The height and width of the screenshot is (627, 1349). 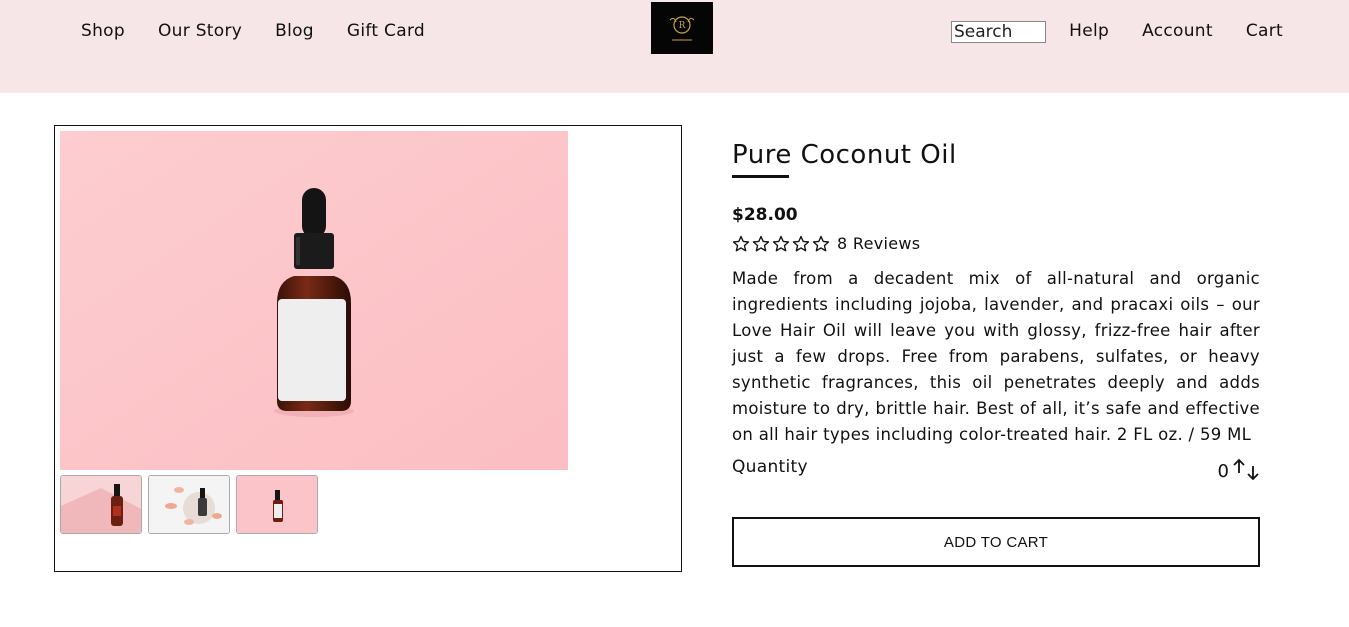 I want to click on brand-logo: R, so click(x=682, y=28).